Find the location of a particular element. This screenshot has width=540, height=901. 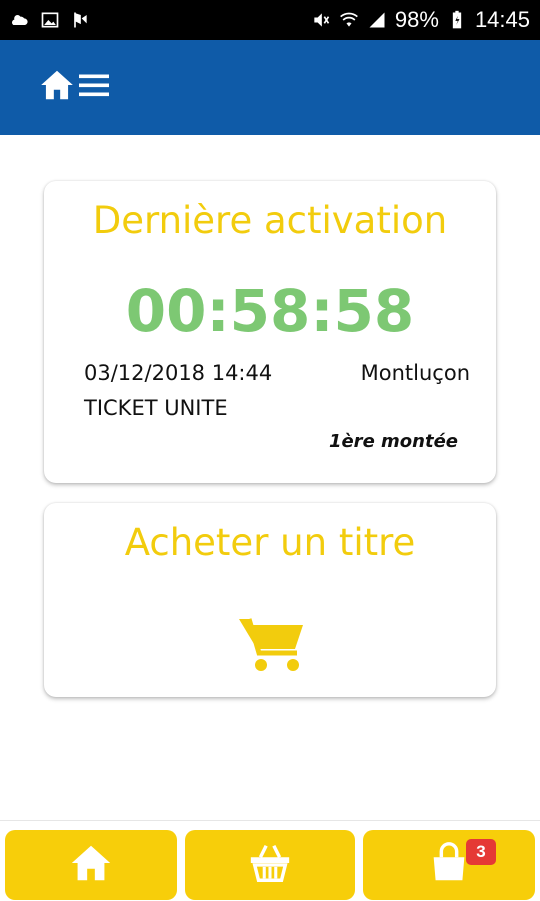

clock: 14:45 is located at coordinates (502, 19).